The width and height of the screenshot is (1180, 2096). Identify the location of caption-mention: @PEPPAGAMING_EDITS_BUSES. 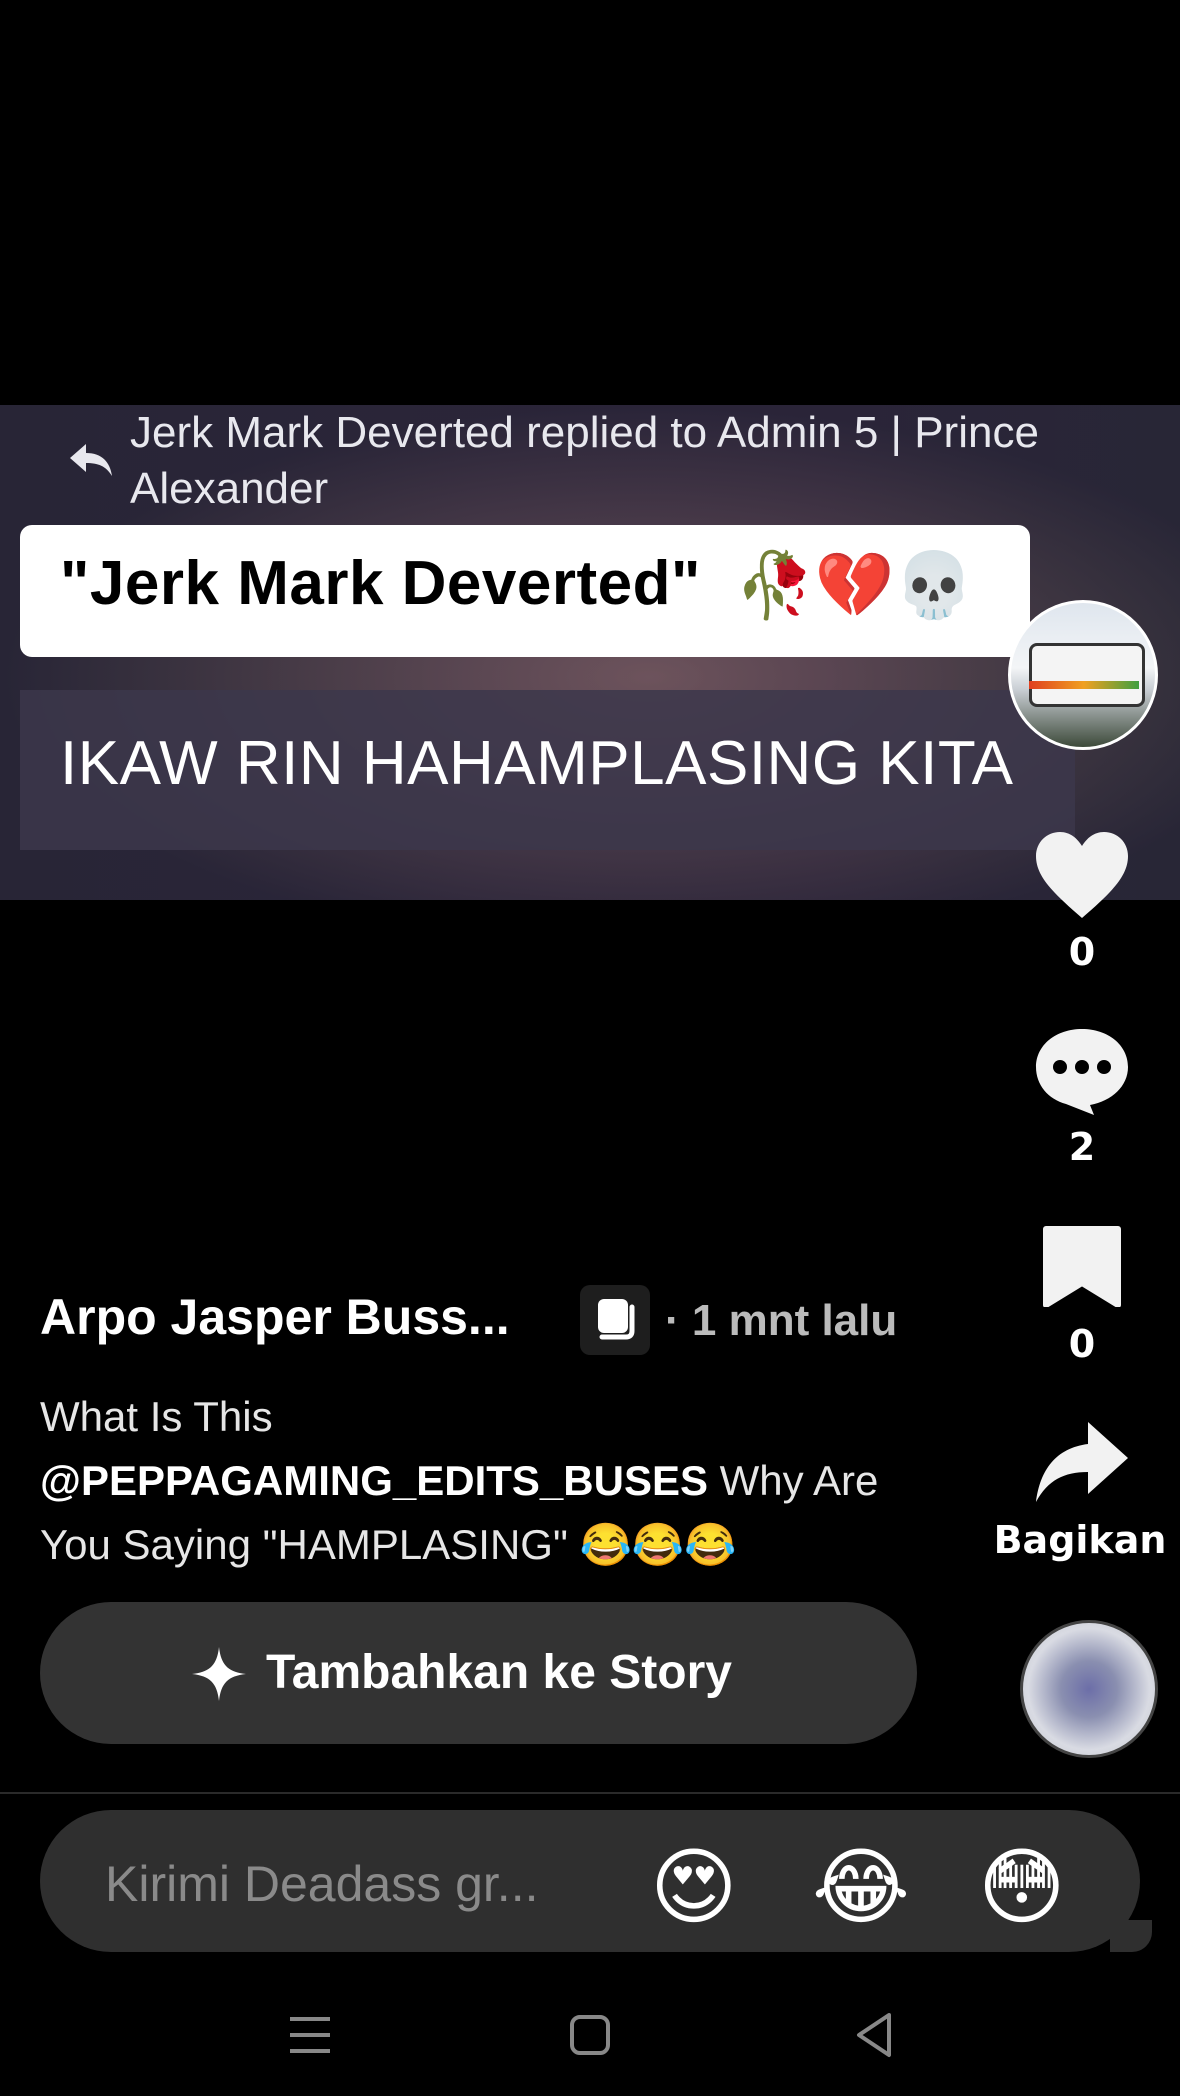
(374, 1480).